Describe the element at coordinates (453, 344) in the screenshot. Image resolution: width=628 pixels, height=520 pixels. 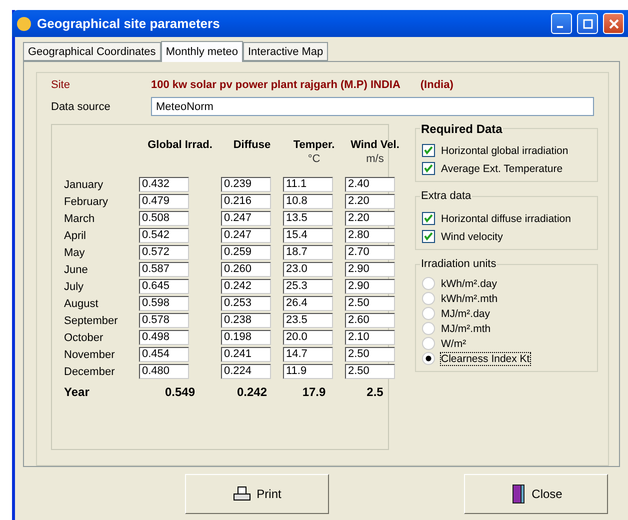
I see `radio-label: W/m²` at that location.